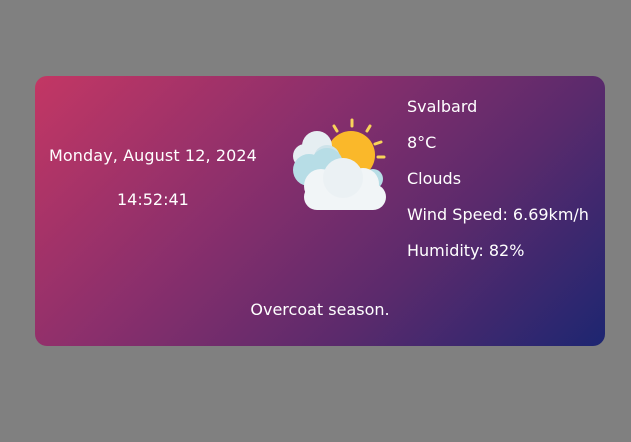 The width and height of the screenshot is (631, 442). What do you see at coordinates (320, 309) in the screenshot?
I see `weather-message: Overcoat season.` at bounding box center [320, 309].